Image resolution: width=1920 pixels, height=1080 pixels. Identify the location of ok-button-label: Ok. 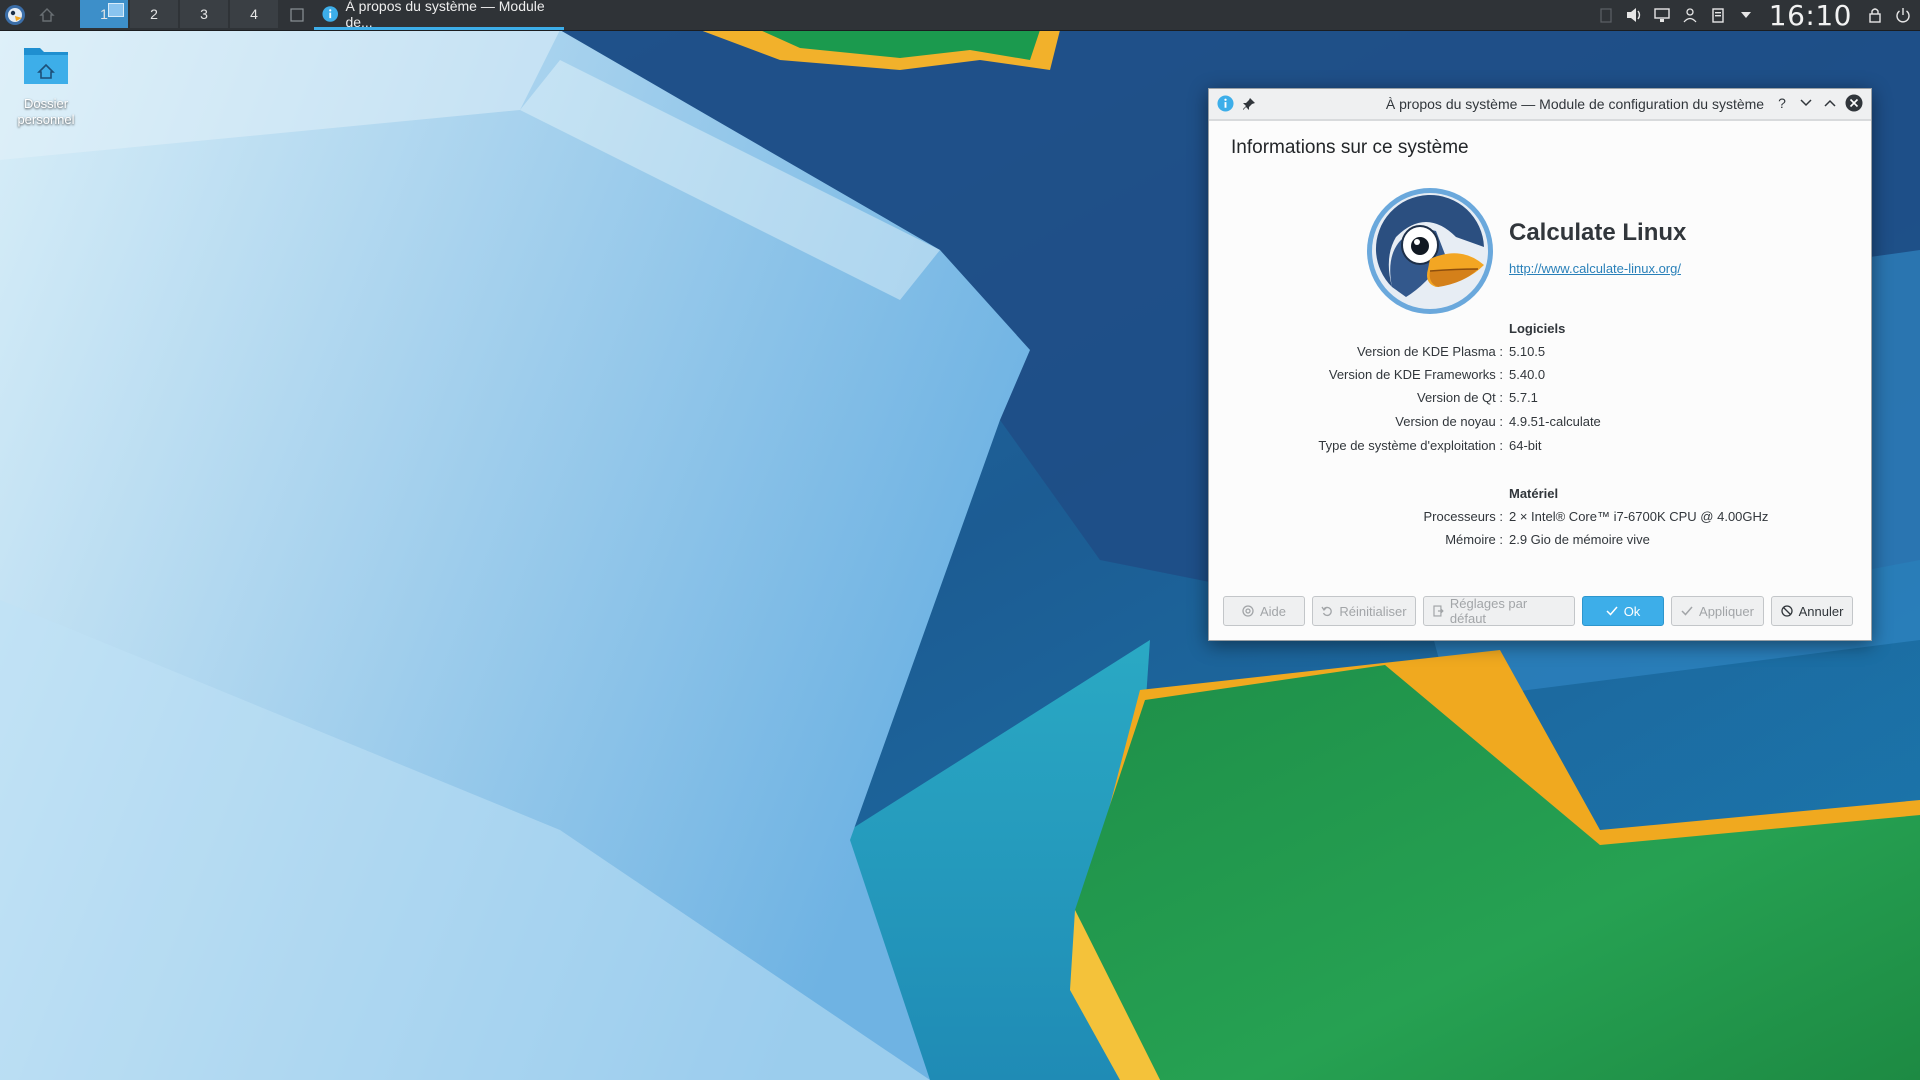
(1632, 611).